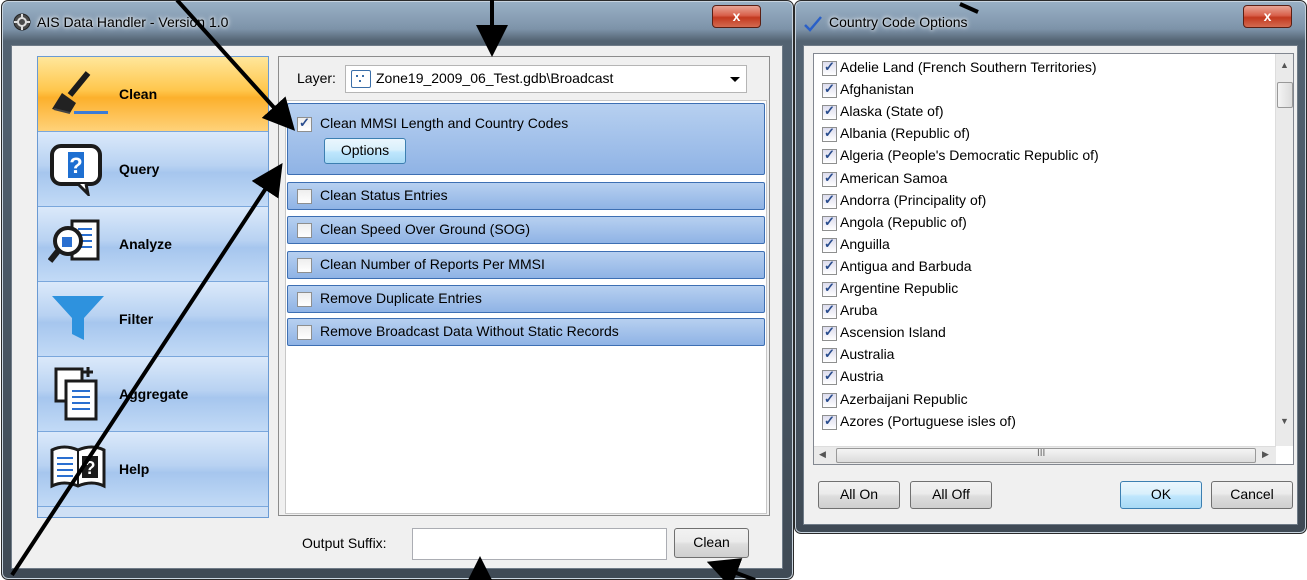 The image size is (1307, 580). I want to click on nav-item-query: ? Query, so click(153, 169).